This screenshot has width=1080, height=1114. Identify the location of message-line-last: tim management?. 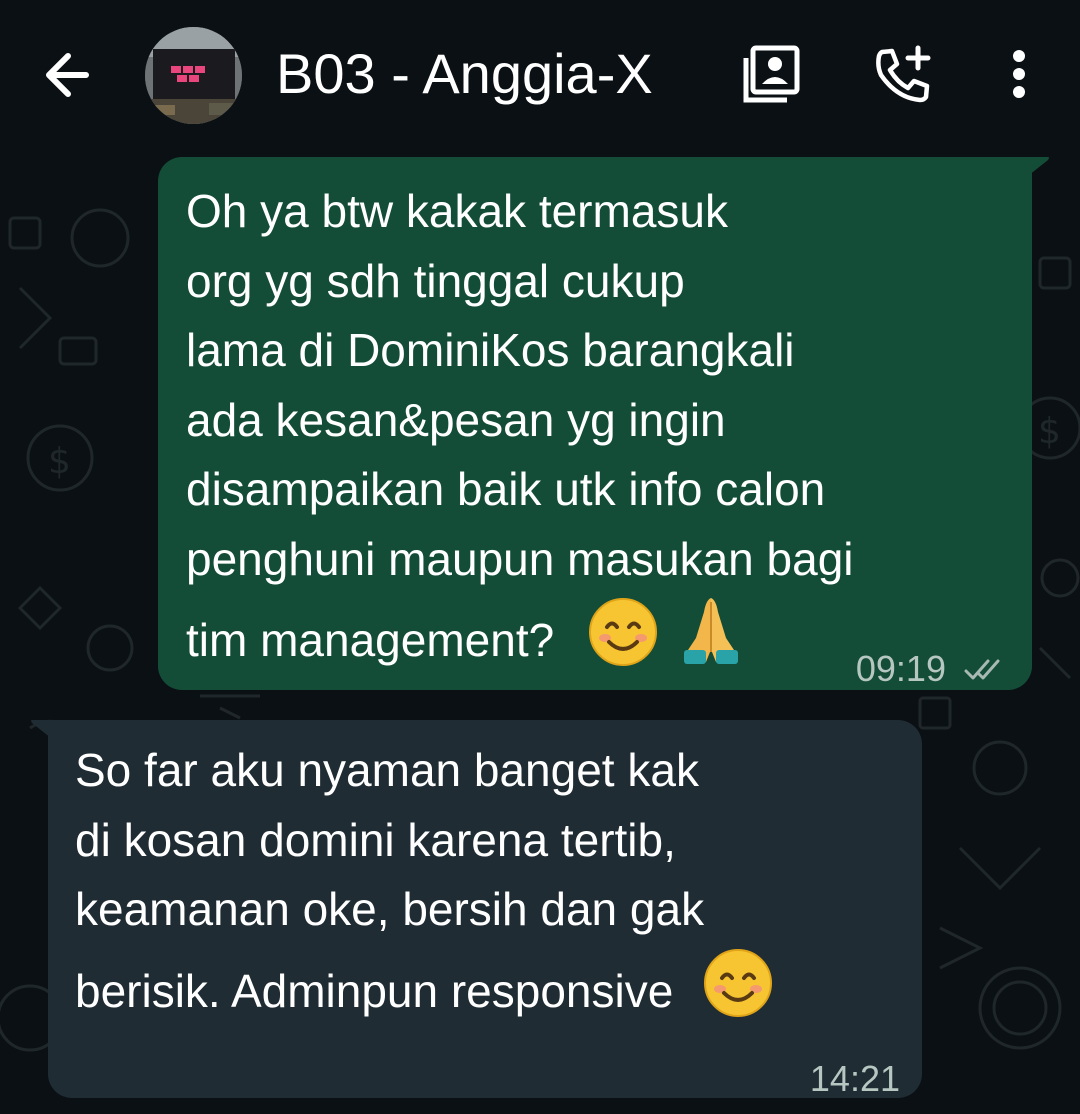
(520, 635).